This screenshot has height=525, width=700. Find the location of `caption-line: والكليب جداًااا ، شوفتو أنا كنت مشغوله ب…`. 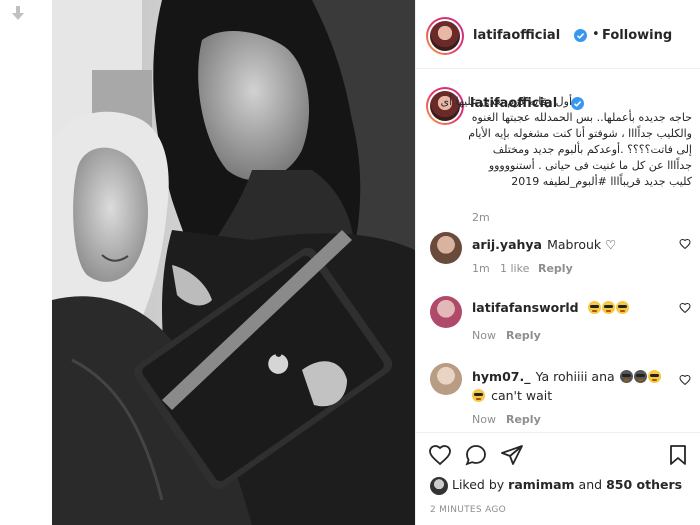

caption-line: والكليب جداًااا ، شوفتو أنا كنت مشغوله ب… is located at coordinates (580, 133).